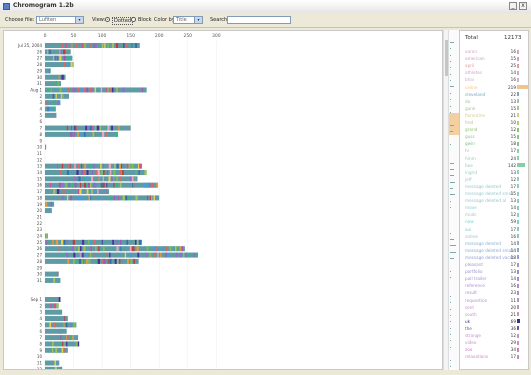 The height and width of the screenshot is (375, 531). What do you see at coordinates (513, 6) in the screenshot?
I see `minimize-button: _` at bounding box center [513, 6].